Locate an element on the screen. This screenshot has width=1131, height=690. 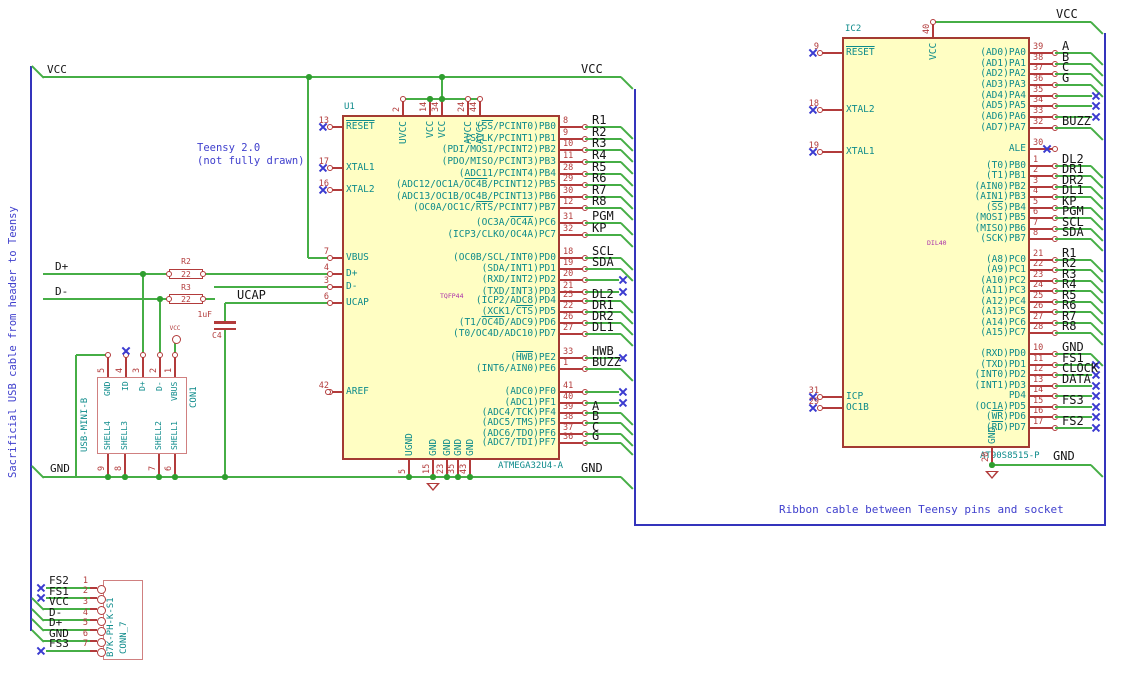
net-label: FS3 is located at coordinates (59, 643).